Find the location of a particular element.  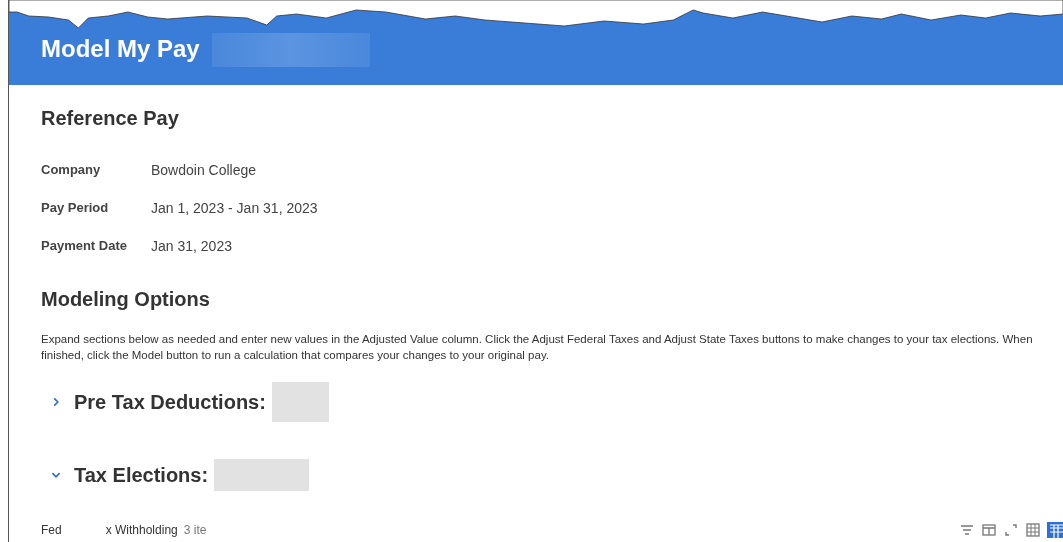

page-title: Model My Pay is located at coordinates (120, 49).